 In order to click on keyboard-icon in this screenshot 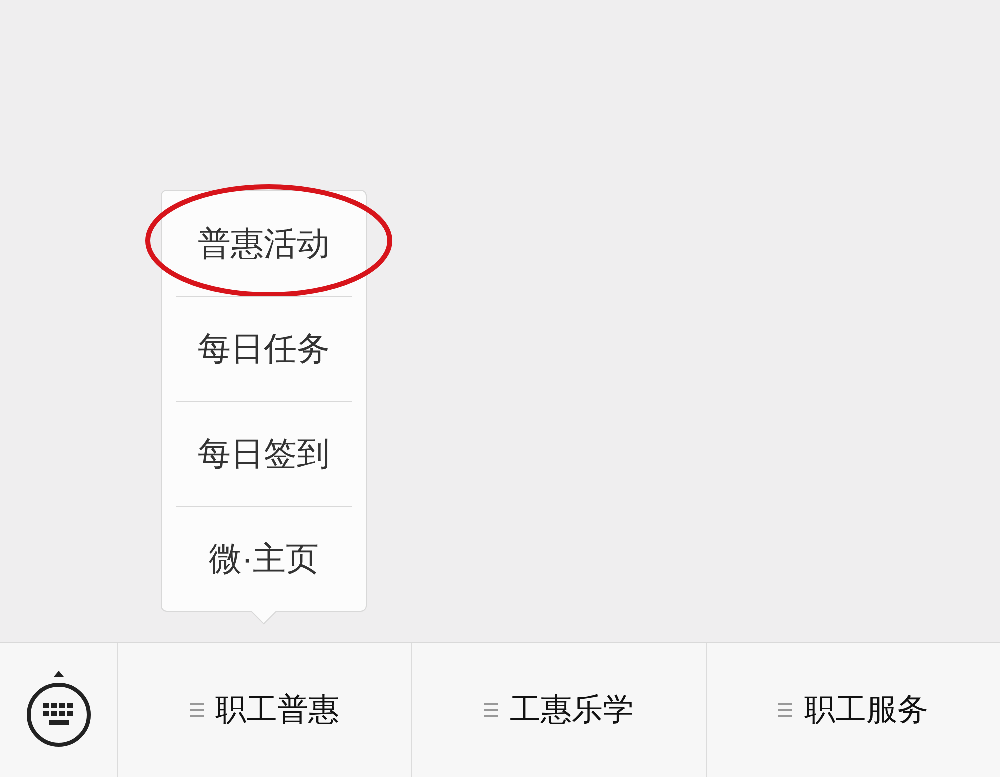, I will do `click(59, 710)`.